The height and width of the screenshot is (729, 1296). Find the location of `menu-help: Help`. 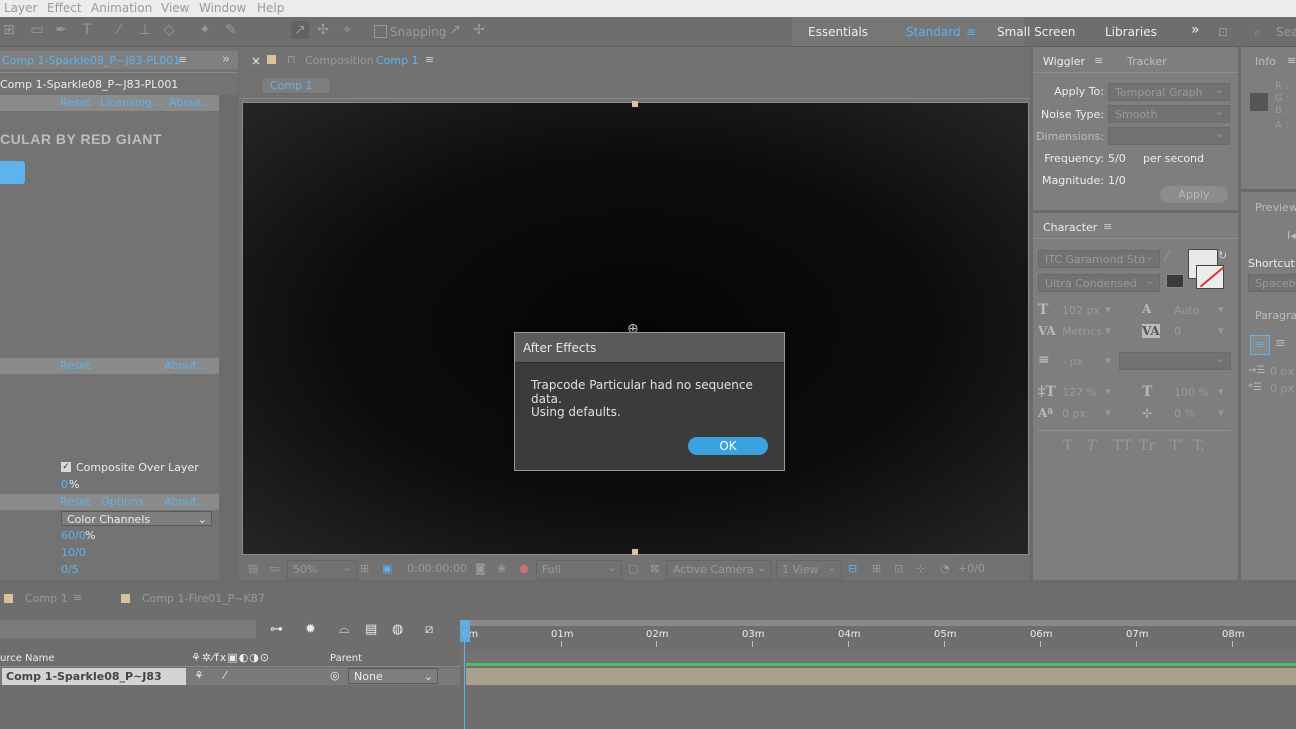

menu-help: Help is located at coordinates (270, 8).